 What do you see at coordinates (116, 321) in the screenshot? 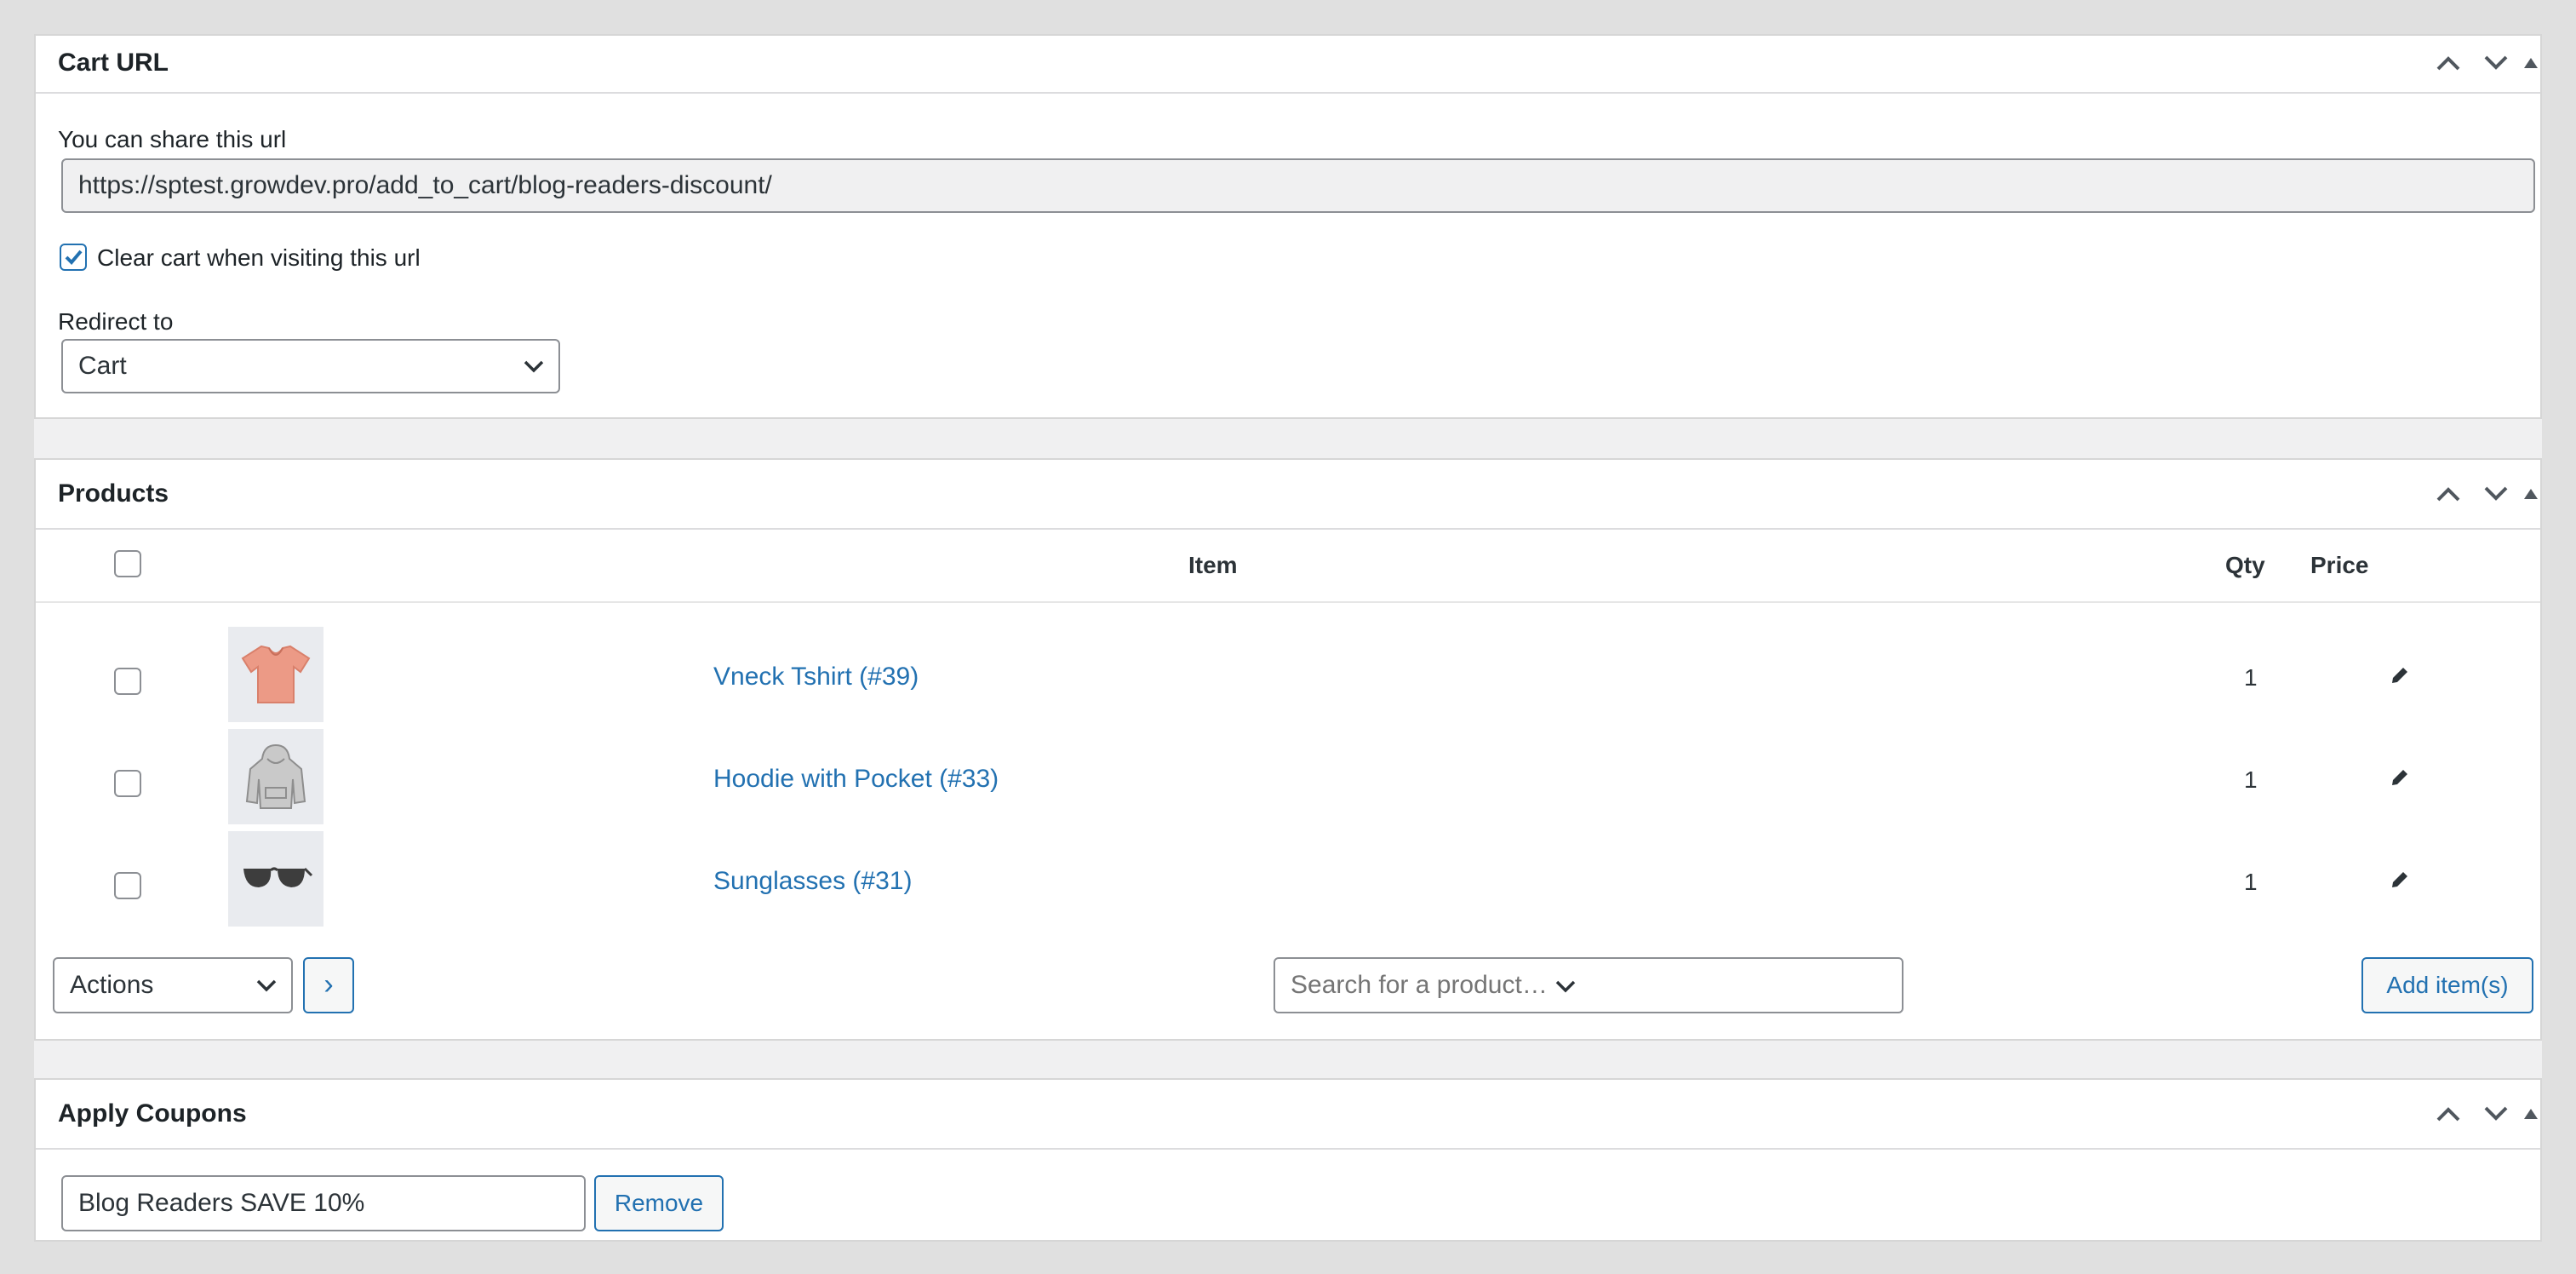
I see `redirect-label: Redirect to` at bounding box center [116, 321].